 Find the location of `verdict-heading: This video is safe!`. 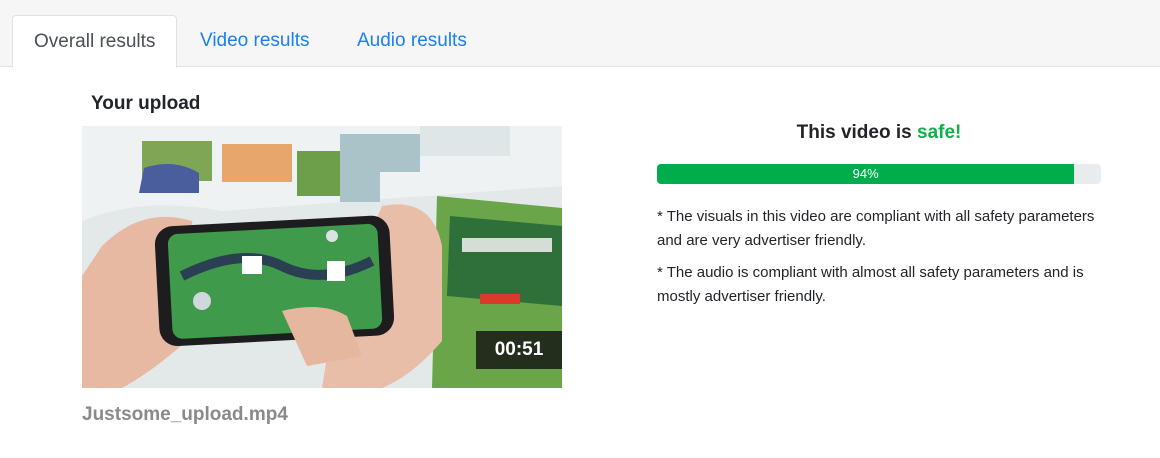

verdict-heading: This video is safe! is located at coordinates (879, 133).